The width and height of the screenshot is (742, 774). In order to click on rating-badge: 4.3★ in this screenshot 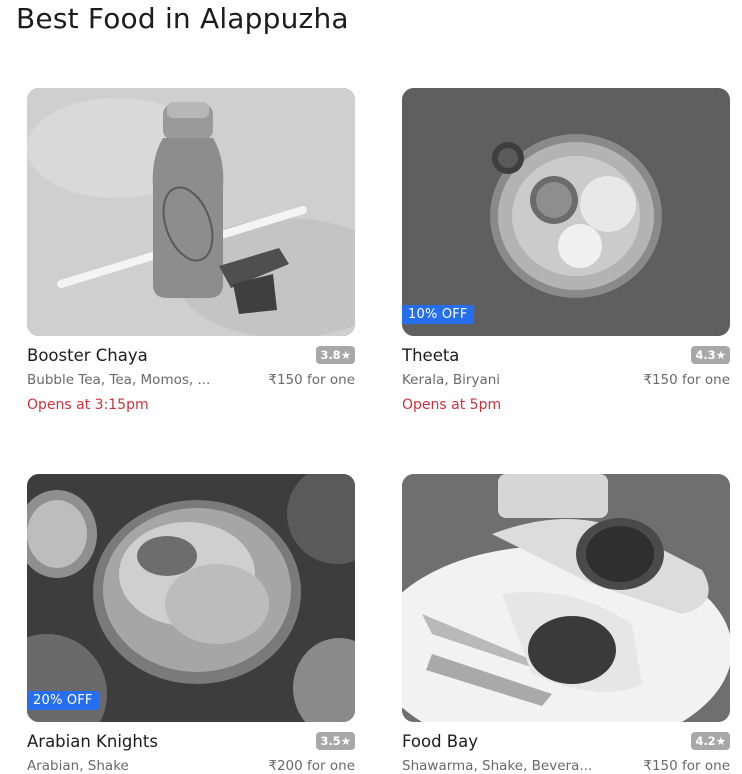, I will do `click(710, 355)`.